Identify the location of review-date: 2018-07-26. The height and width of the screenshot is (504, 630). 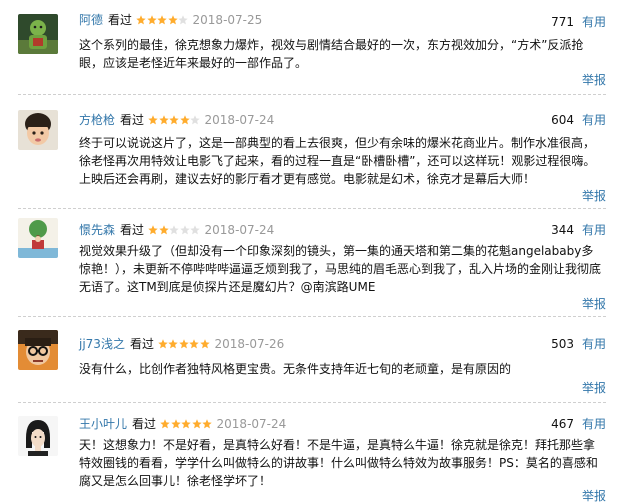
(249, 344).